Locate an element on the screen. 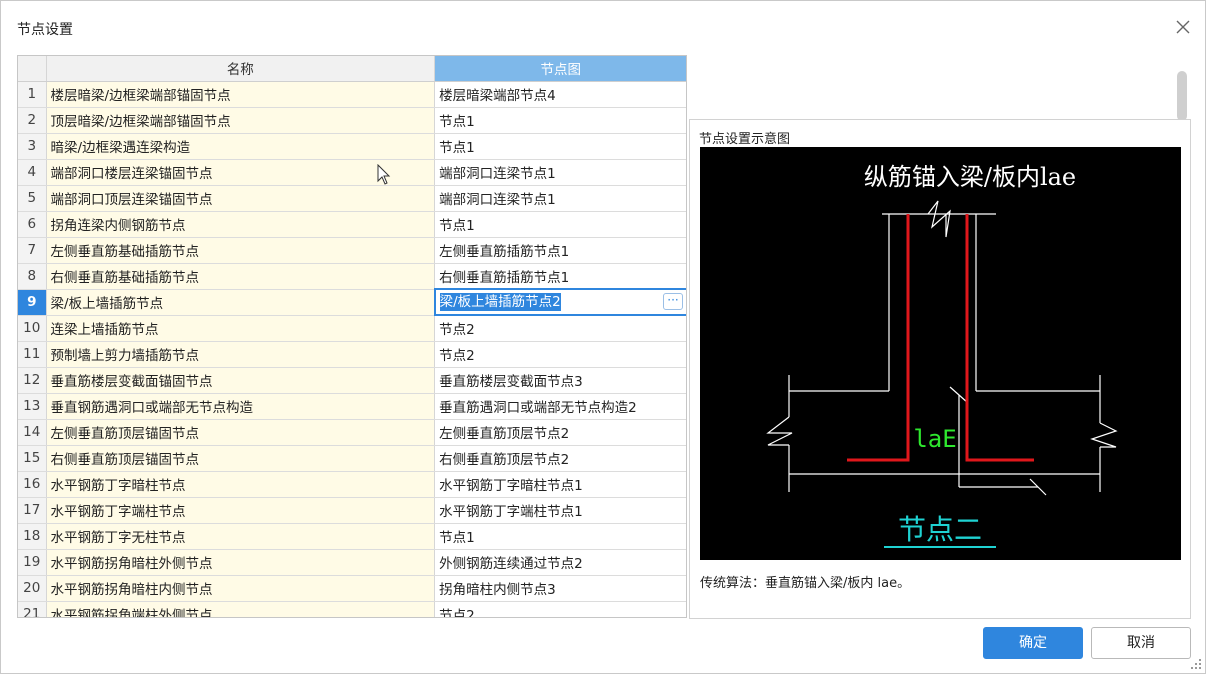  table-row: 8 右侧垂直筋基础插筋节点 右侧垂直筋插筋节点1 is located at coordinates (352, 276).